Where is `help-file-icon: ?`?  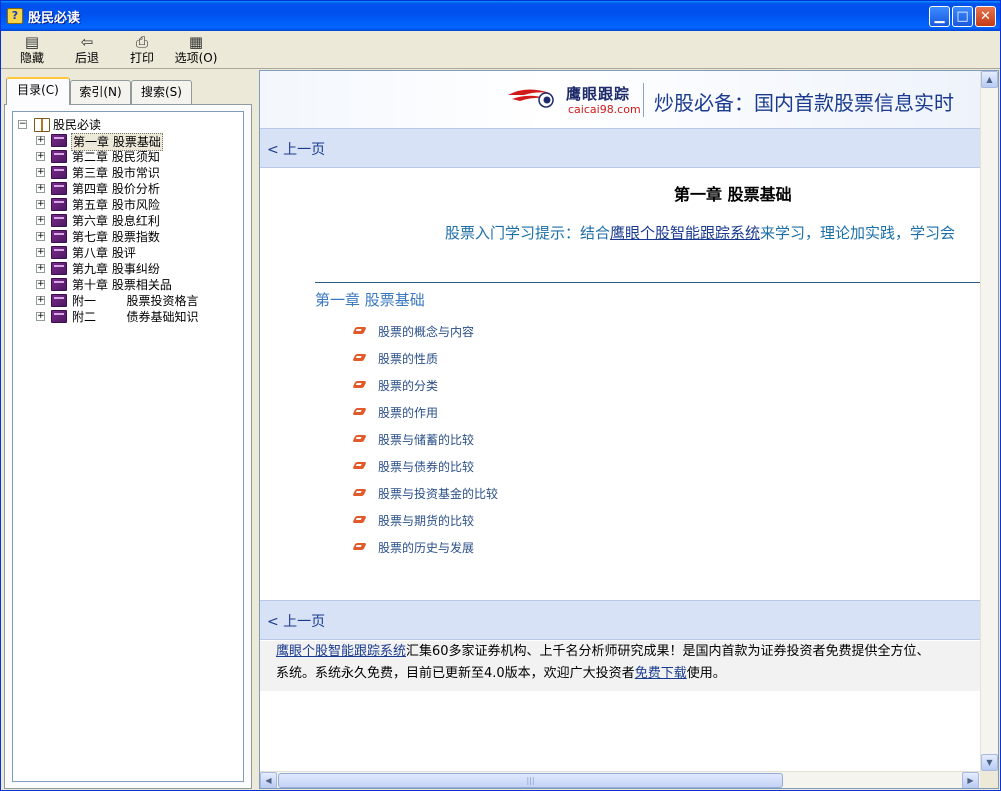 help-file-icon: ? is located at coordinates (15, 16).